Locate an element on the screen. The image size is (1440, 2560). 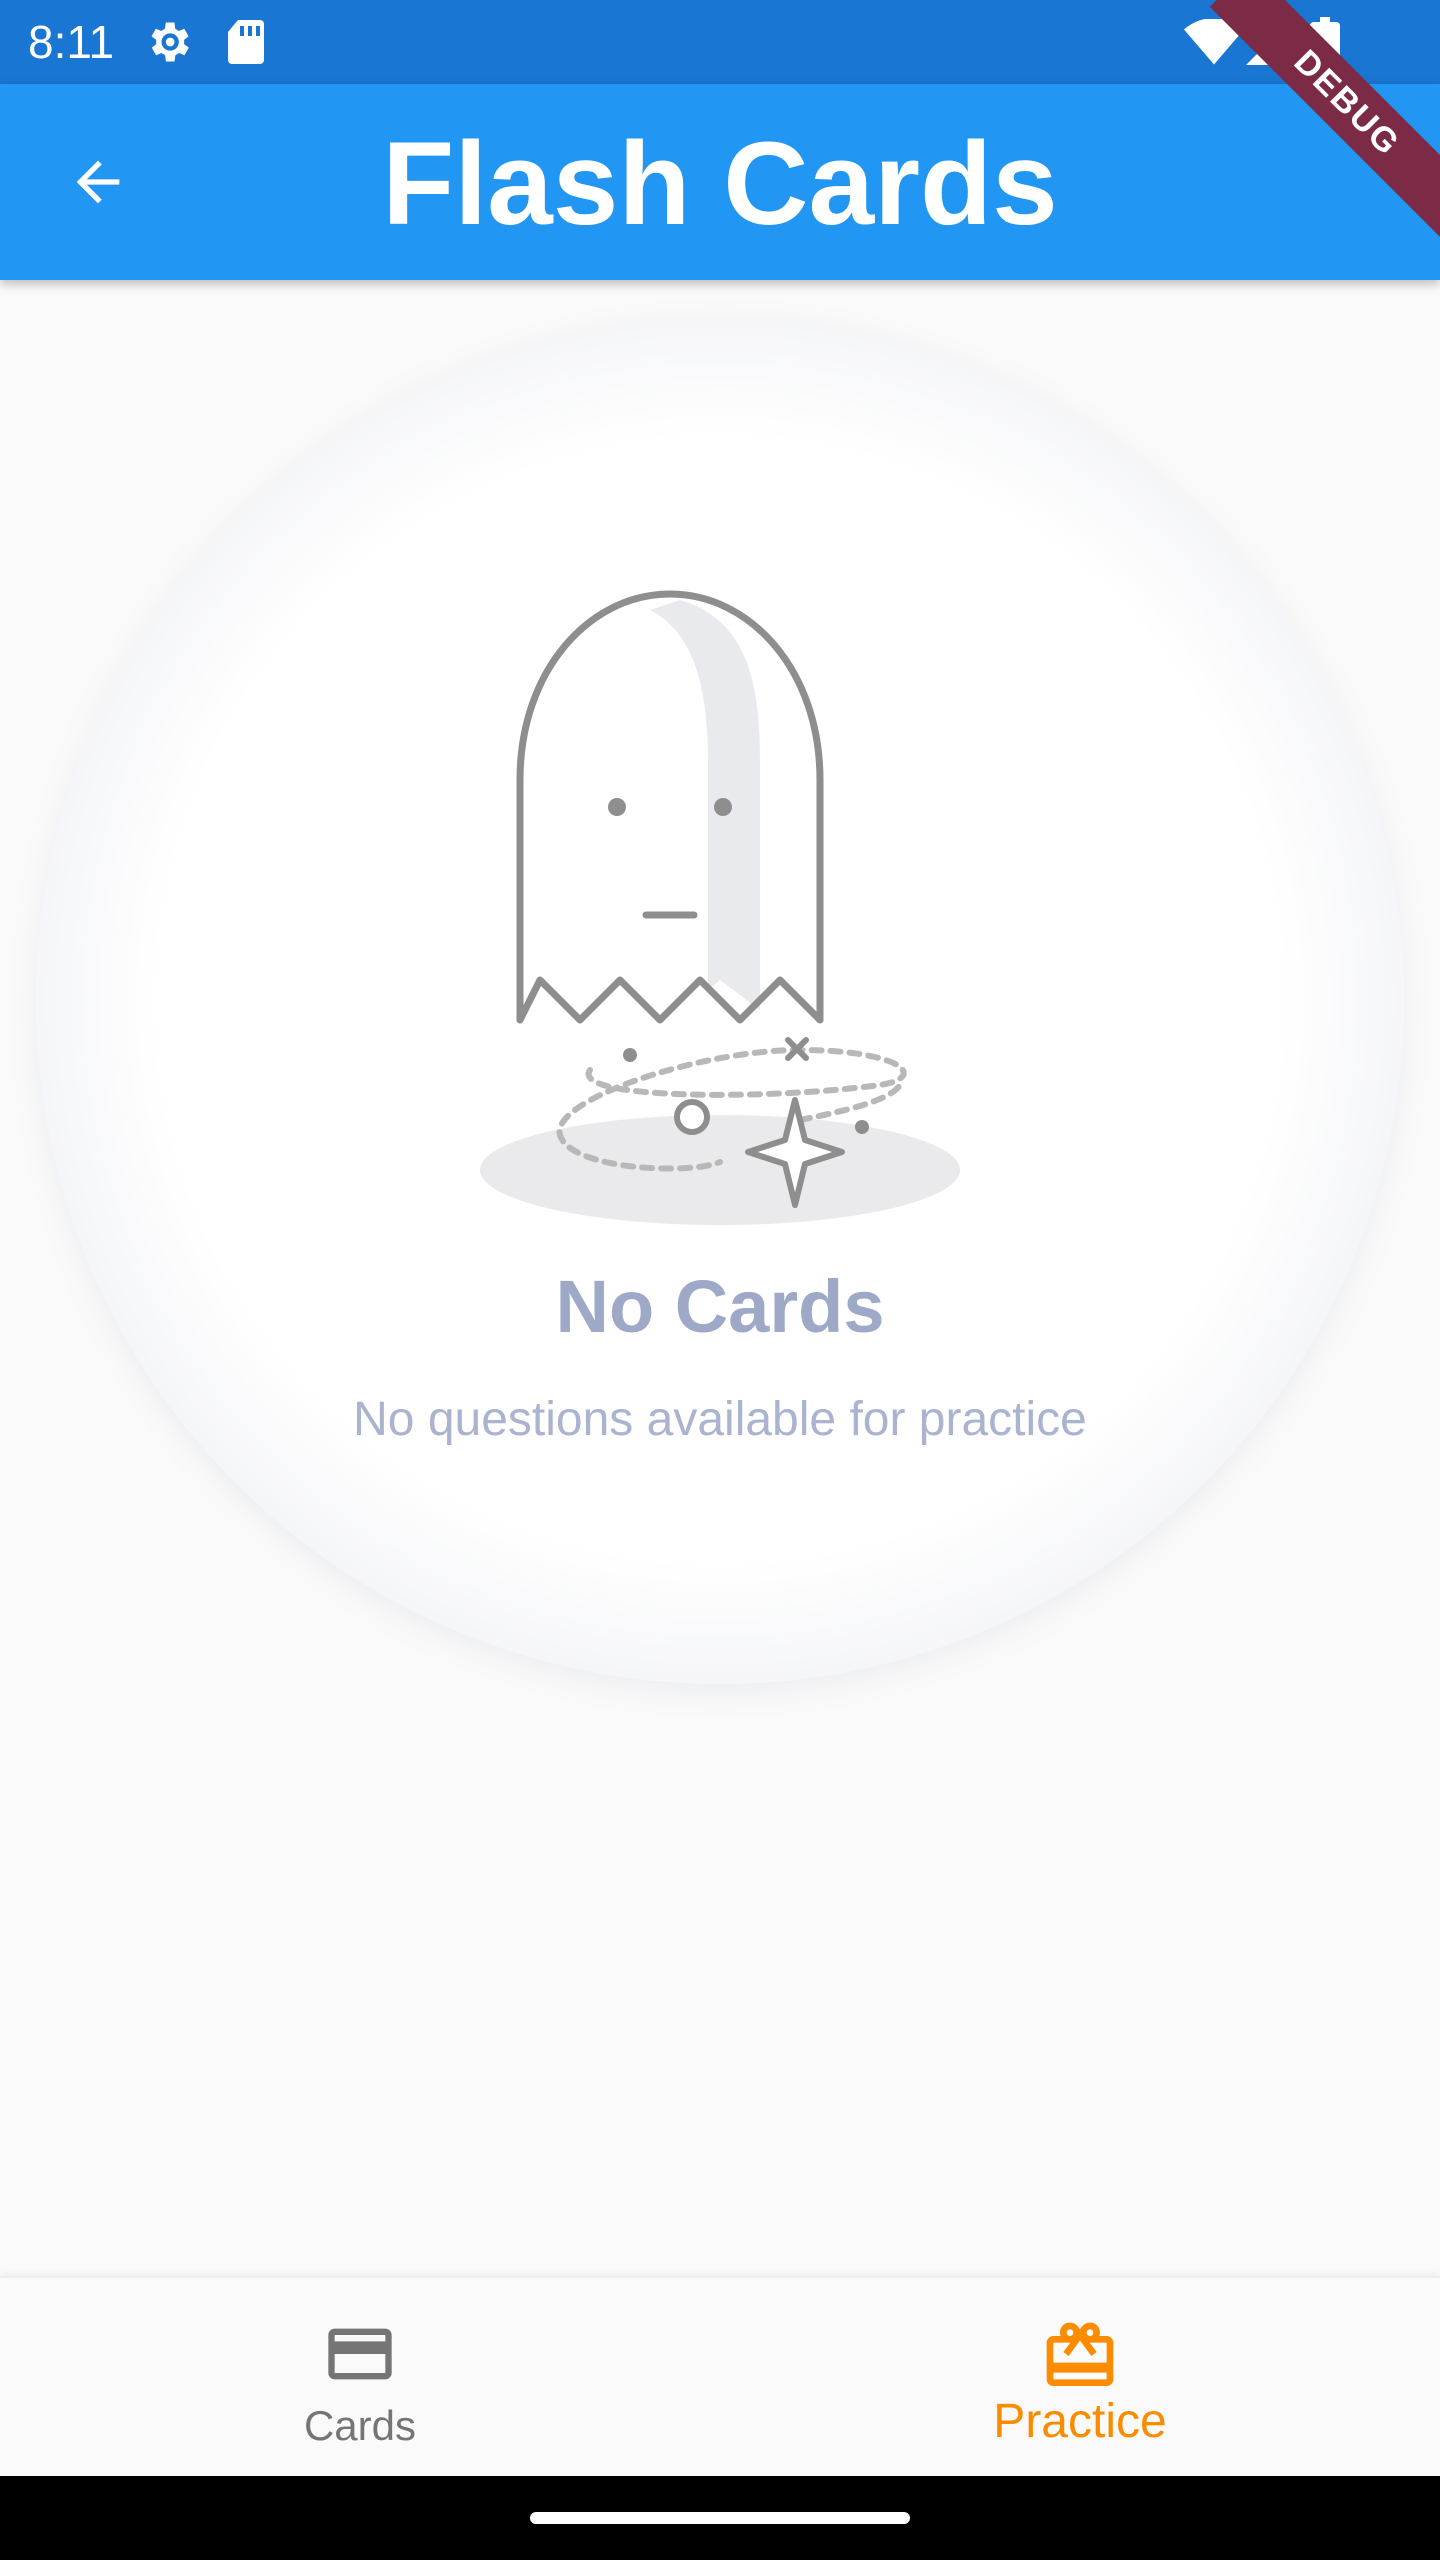
tab-practice-label: Practice is located at coordinates (1080, 2421).